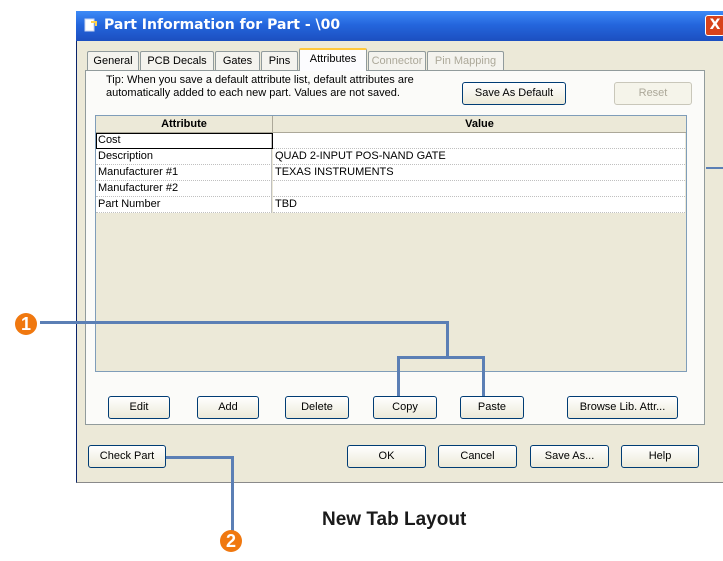 The height and width of the screenshot is (561, 723). Describe the element at coordinates (184, 124) in the screenshot. I see `column-header-attribute: Attribute` at that location.